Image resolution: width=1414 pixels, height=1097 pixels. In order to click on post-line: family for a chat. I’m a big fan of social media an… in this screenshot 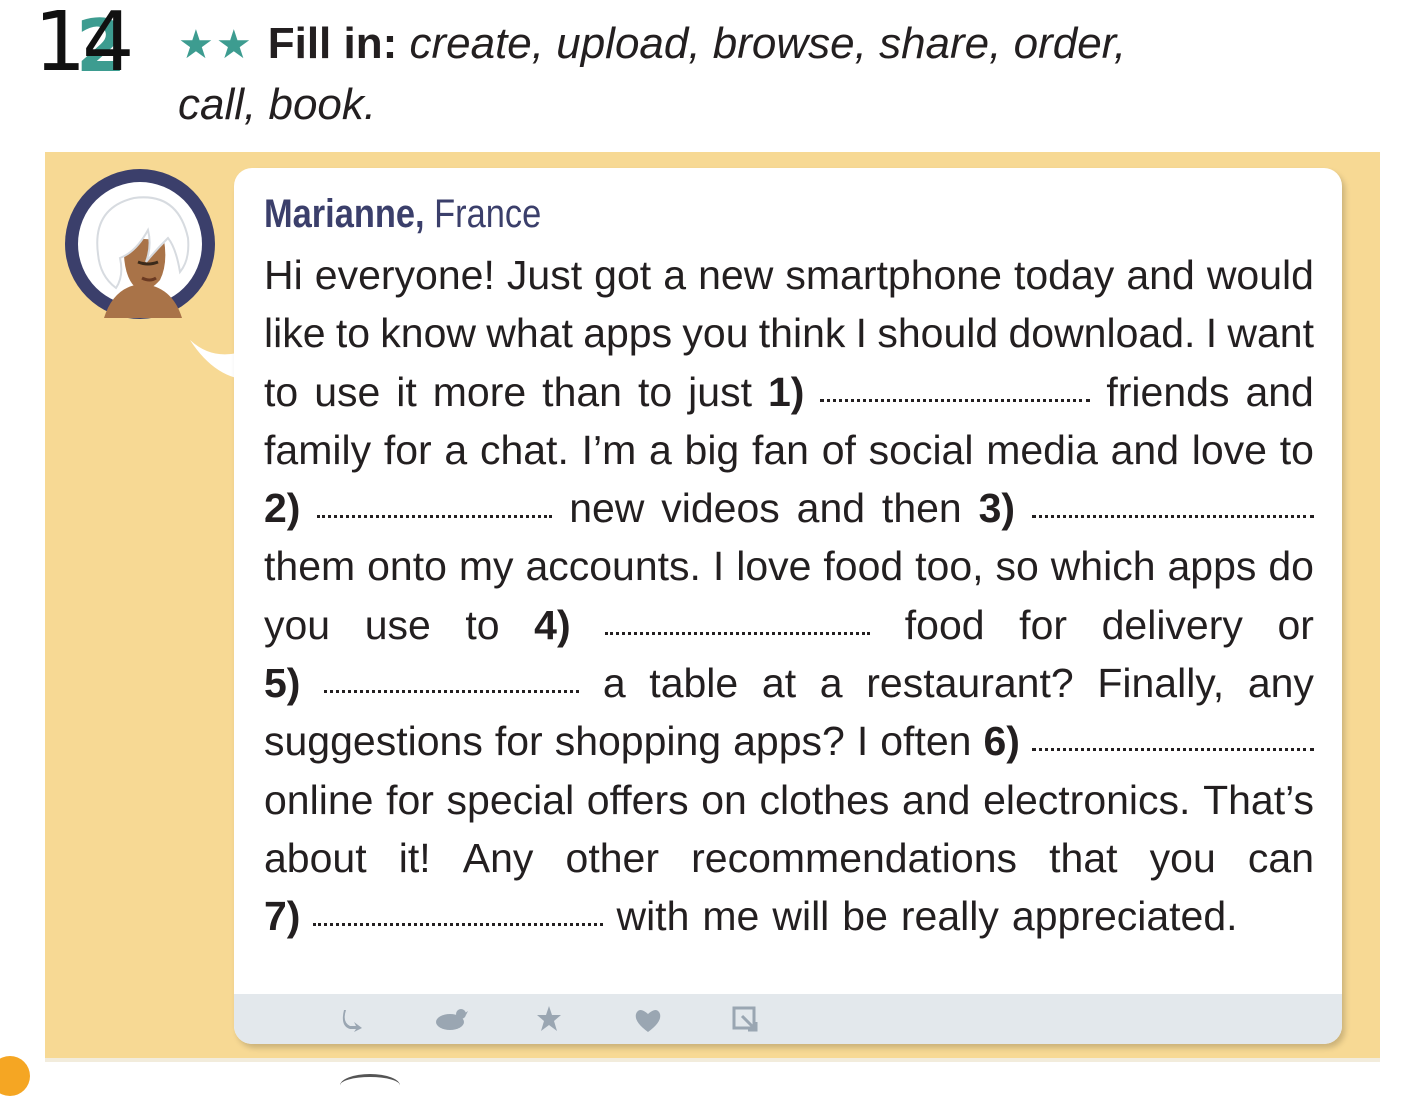, I will do `click(789, 456)`.